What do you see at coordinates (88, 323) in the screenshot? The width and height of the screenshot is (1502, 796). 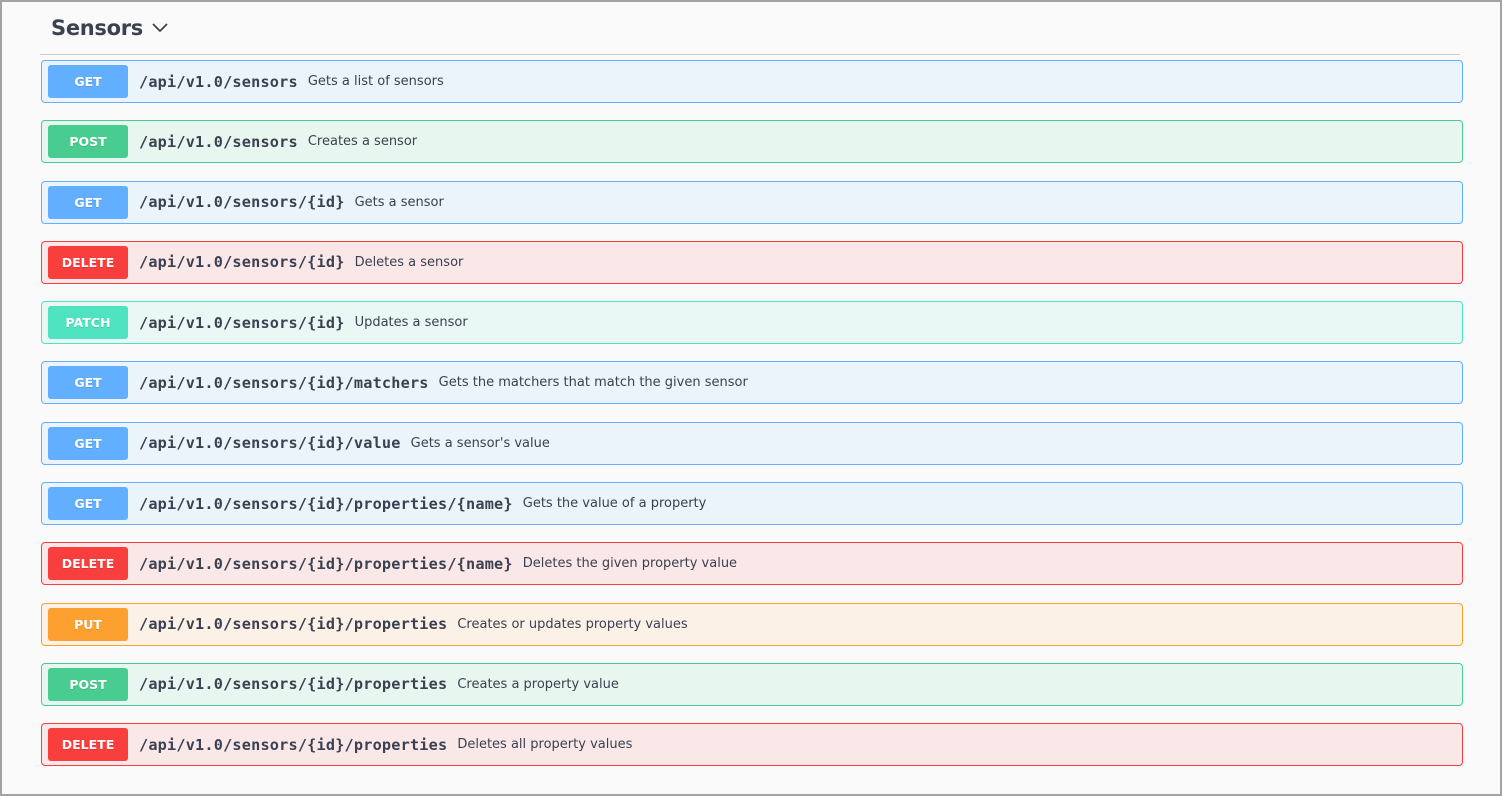 I see `method-badge: PATCH` at bounding box center [88, 323].